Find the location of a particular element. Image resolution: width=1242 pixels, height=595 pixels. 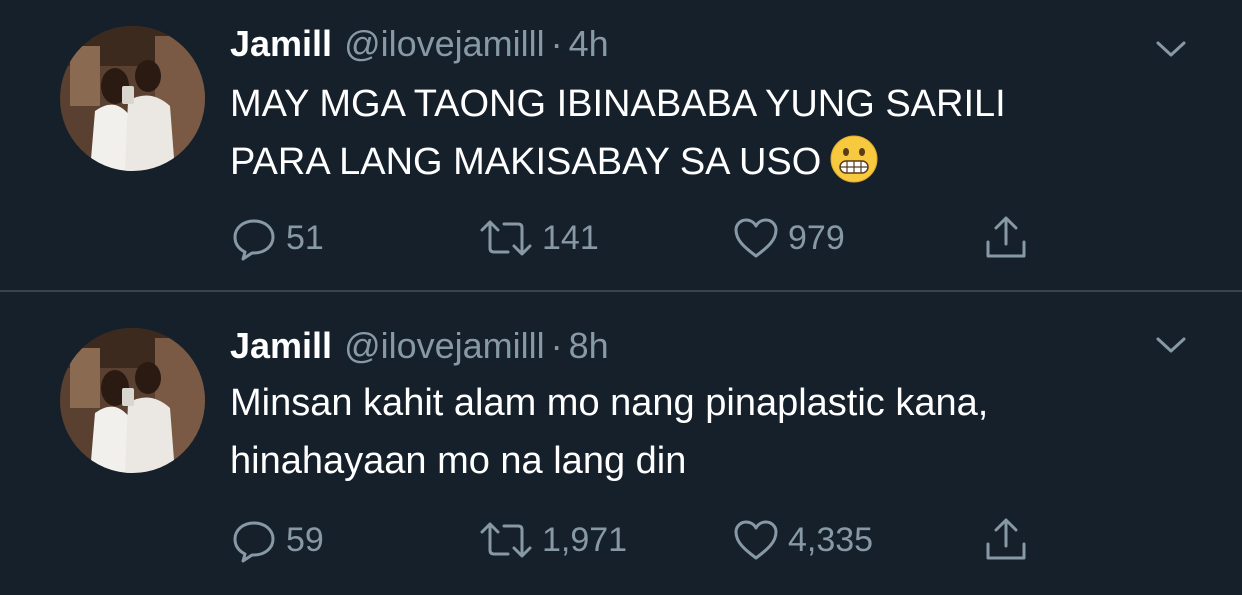

reply-button: 51 is located at coordinates (277, 238).